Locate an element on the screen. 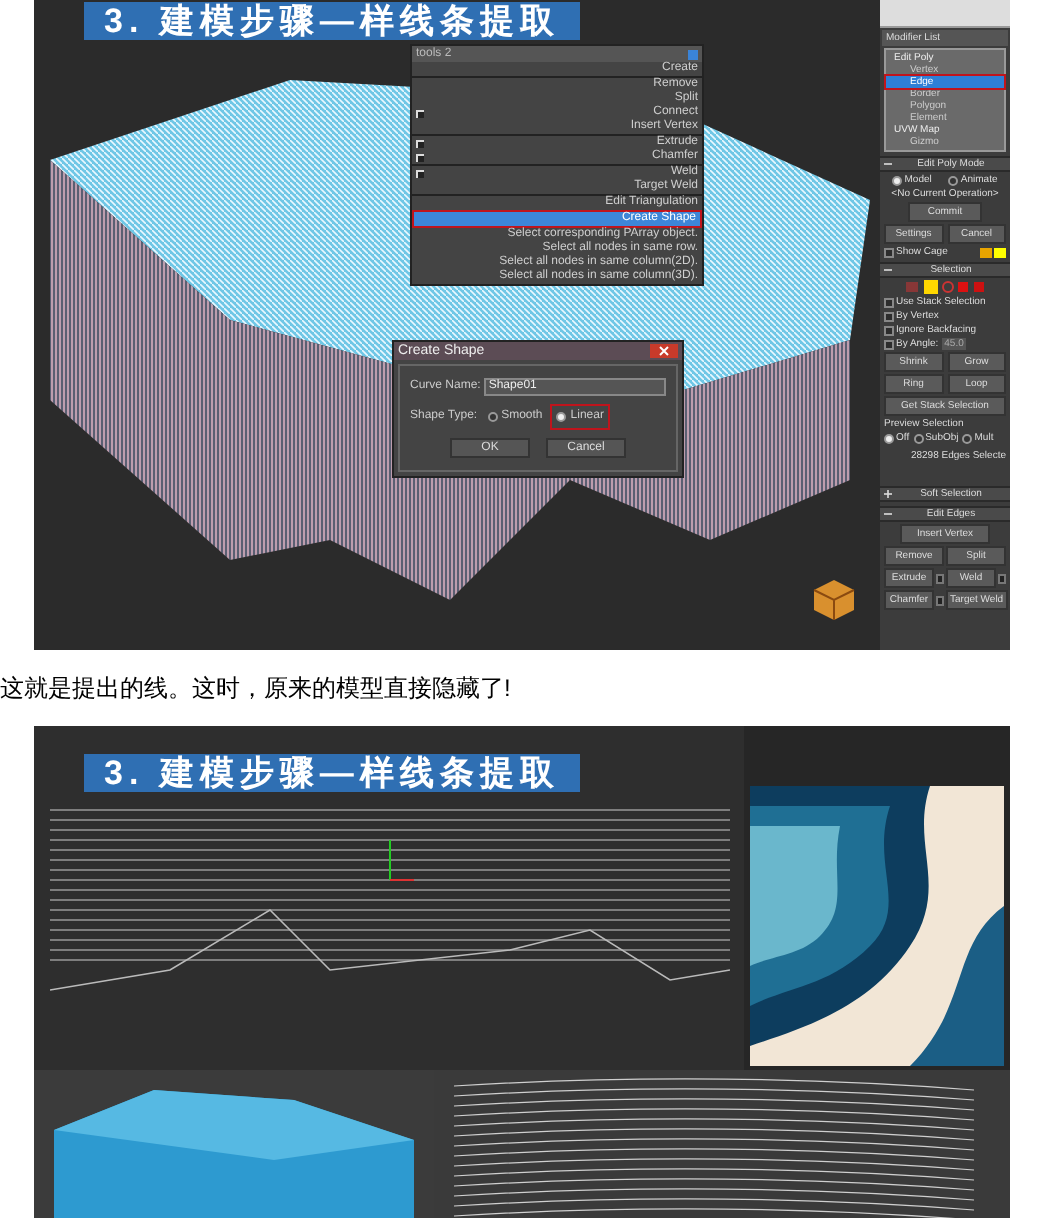 The height and width of the screenshot is (1218, 1054). caption-text: 这就是提出的线。这时，原来的模型直接隐藏了! is located at coordinates (256, 688).